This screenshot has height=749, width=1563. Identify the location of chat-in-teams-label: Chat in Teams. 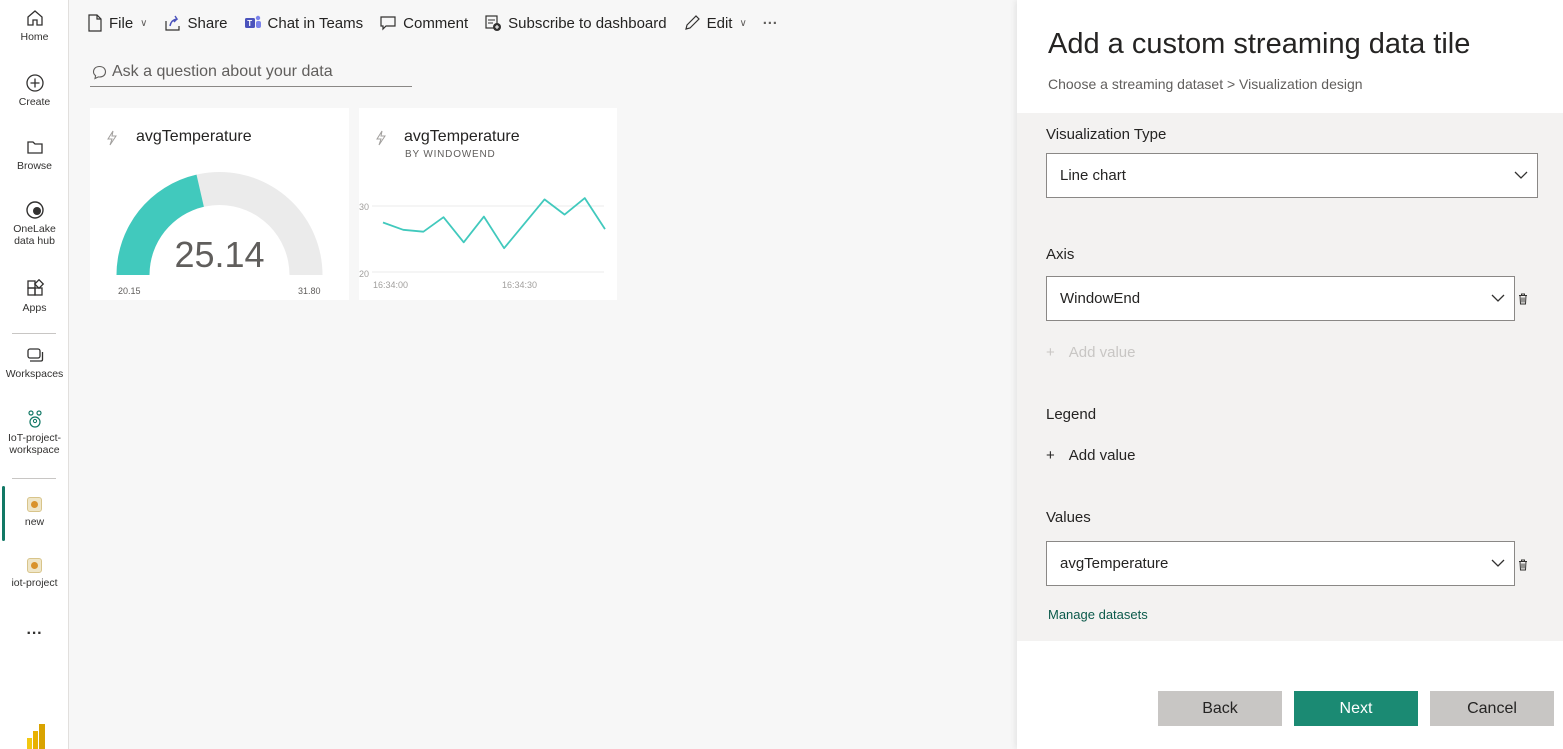
(315, 23).